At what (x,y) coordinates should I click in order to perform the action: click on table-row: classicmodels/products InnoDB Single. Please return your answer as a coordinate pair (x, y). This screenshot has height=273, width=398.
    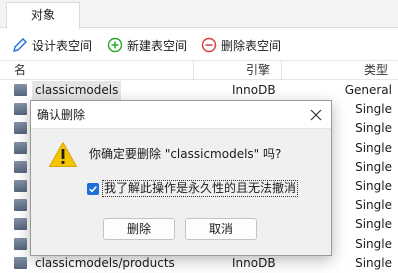
    Looking at the image, I should click on (199, 263).